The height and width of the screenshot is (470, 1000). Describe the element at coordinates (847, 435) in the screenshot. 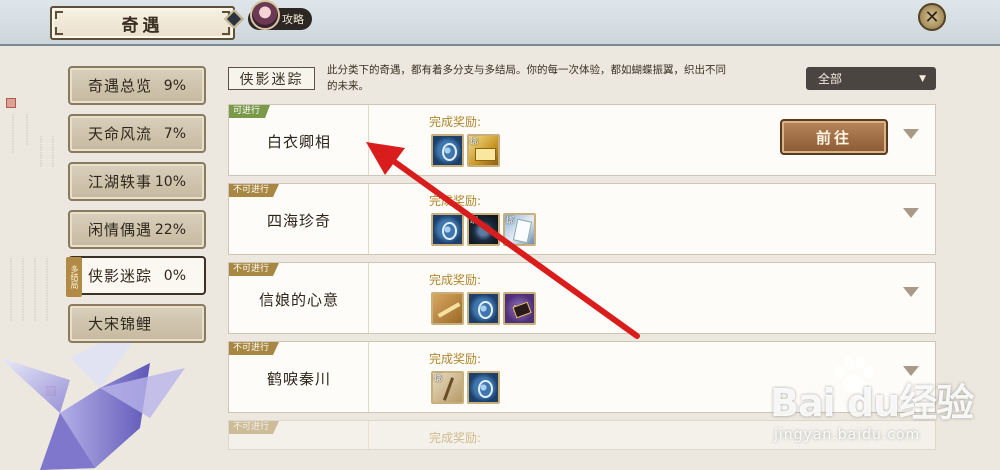

I see `watermark-url: jingyan.baidu.com` at that location.